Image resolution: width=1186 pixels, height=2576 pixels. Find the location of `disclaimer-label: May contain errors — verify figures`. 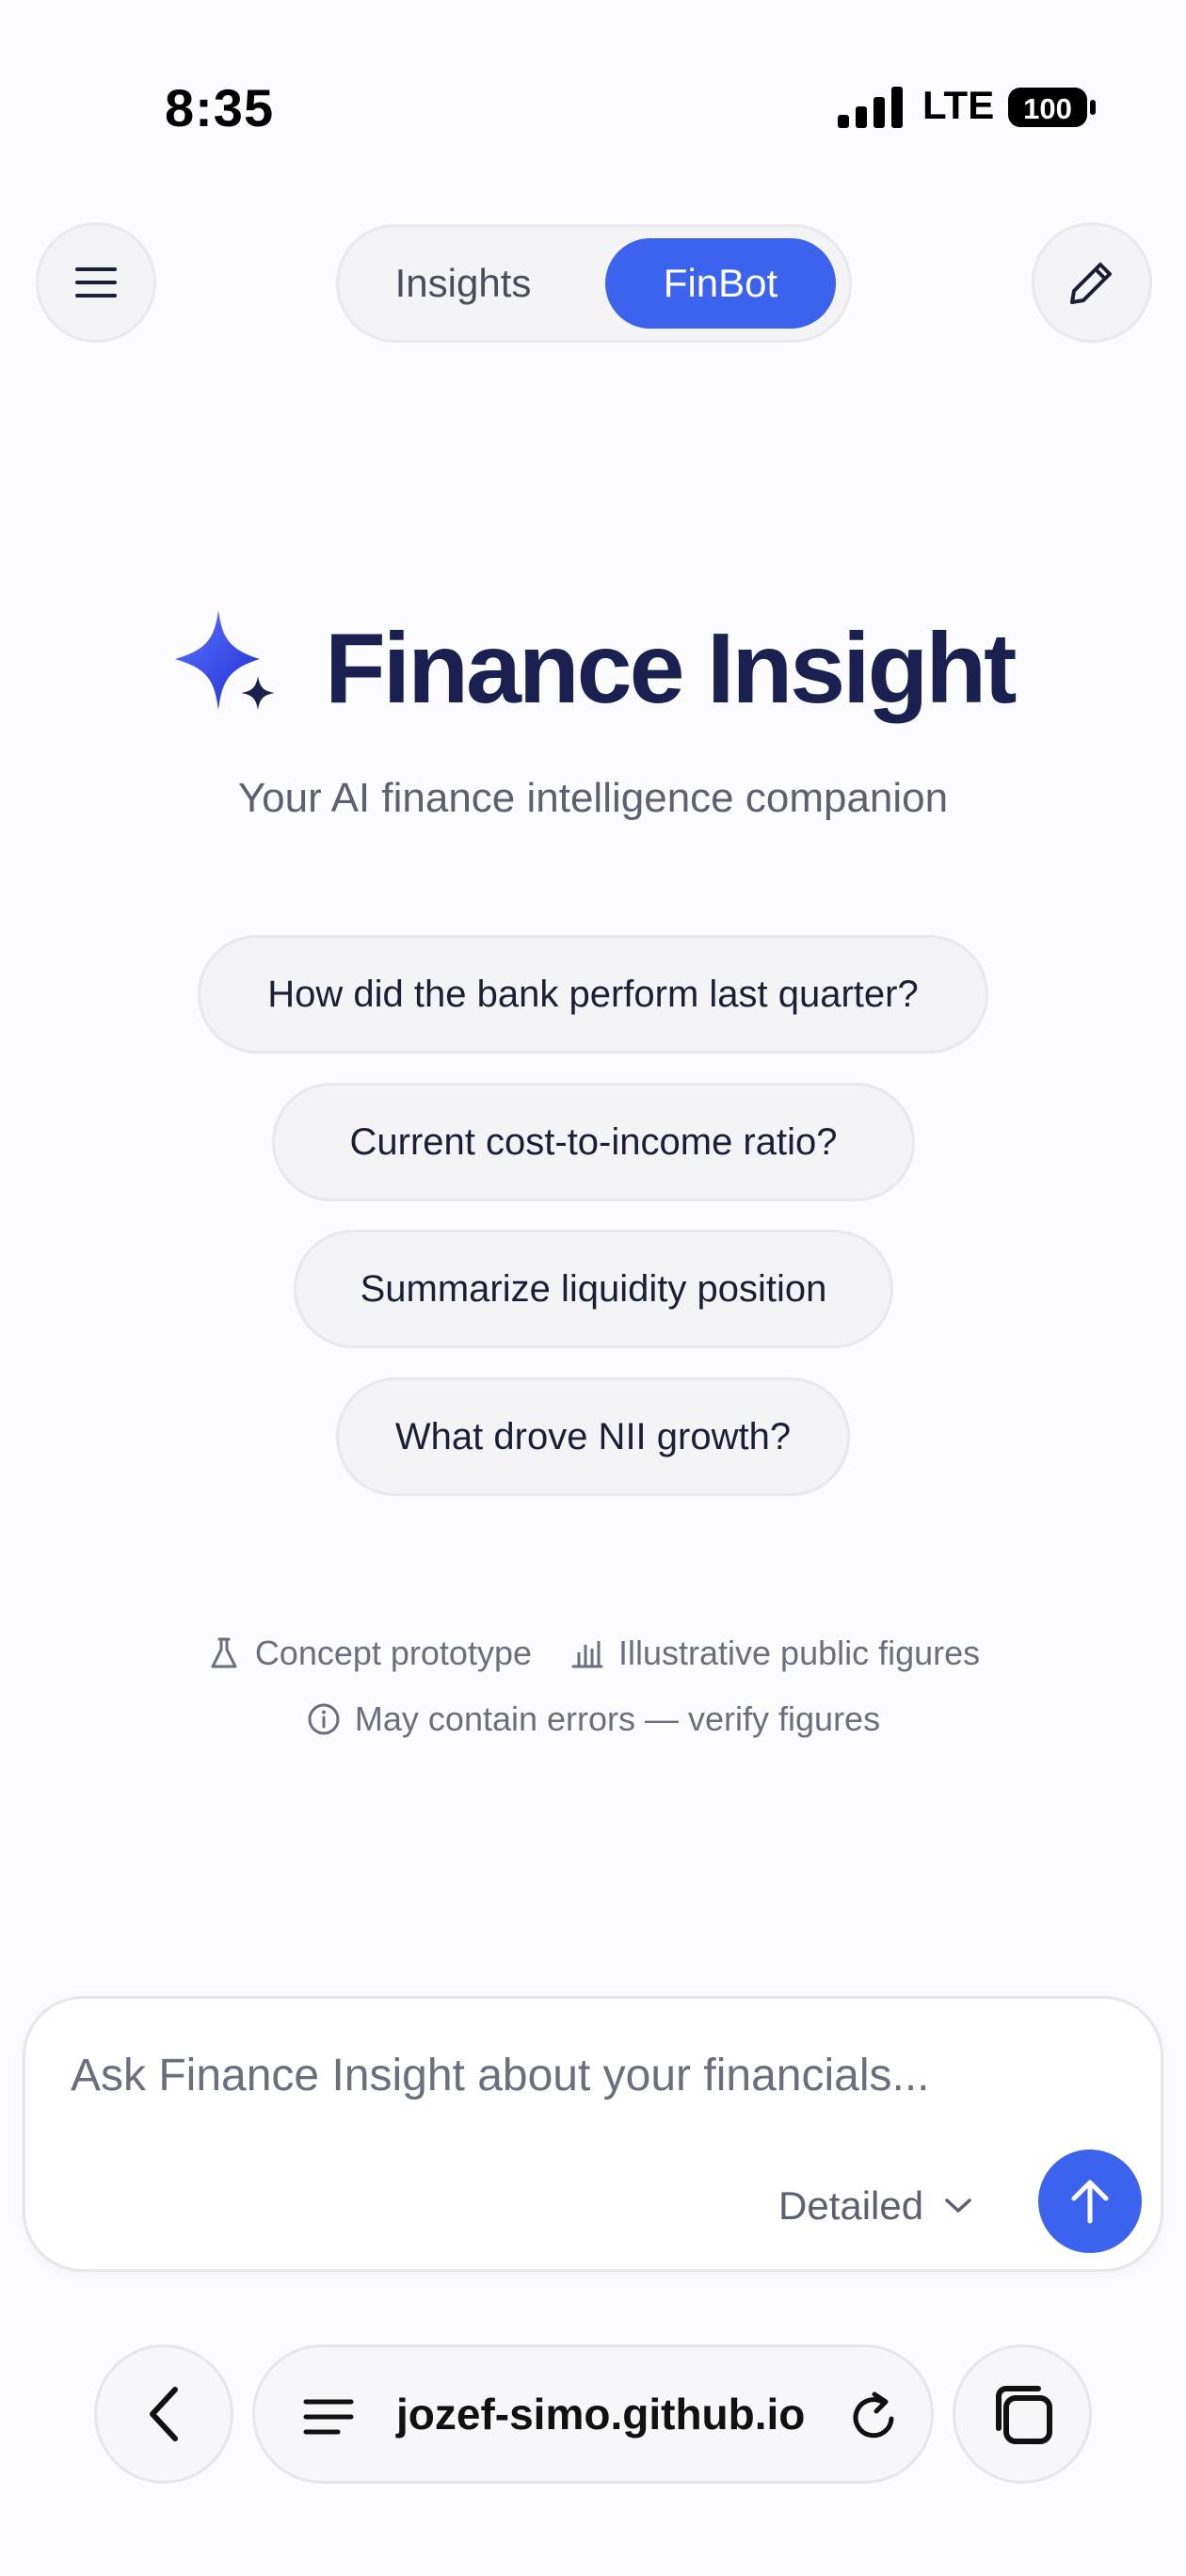

disclaimer-label: May contain errors — verify figures is located at coordinates (617, 1718).